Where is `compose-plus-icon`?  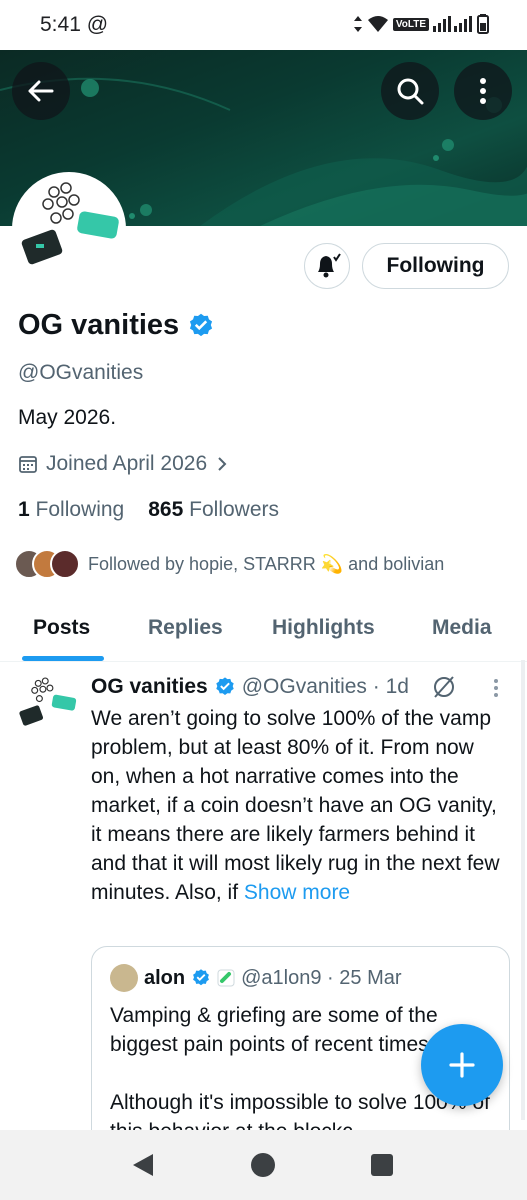
compose-plus-icon is located at coordinates (462, 1065).